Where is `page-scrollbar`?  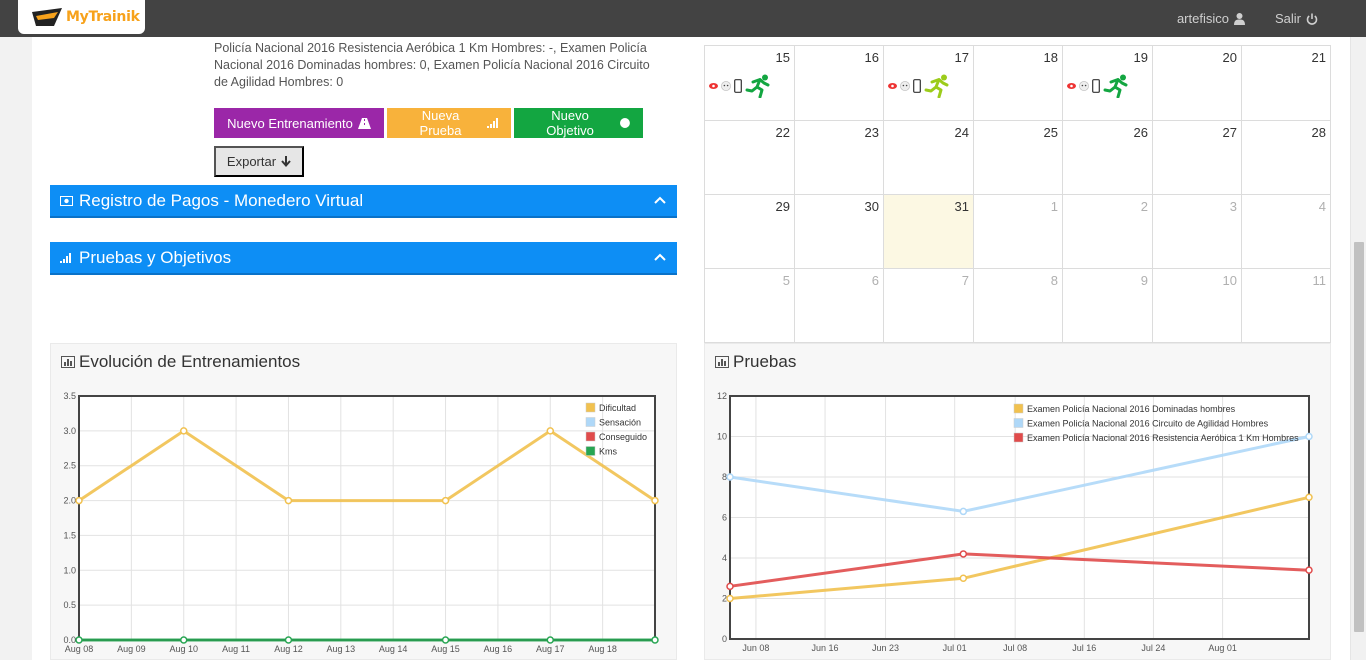
page-scrollbar is located at coordinates (1358, 348).